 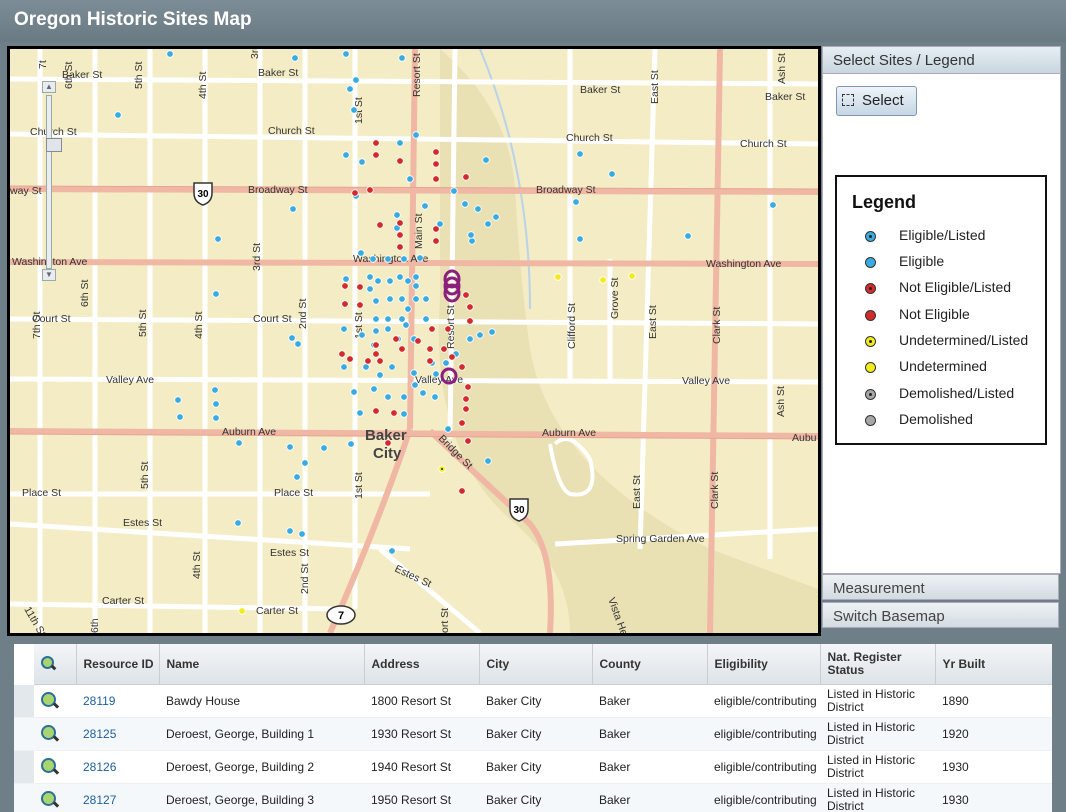 What do you see at coordinates (117, 767) in the screenshot?
I see `resource-id-cell: 28126` at bounding box center [117, 767].